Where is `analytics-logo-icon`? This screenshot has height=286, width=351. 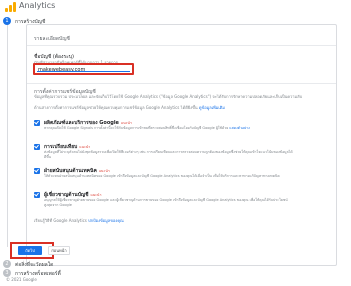 analytics-logo-icon is located at coordinates (10, 7).